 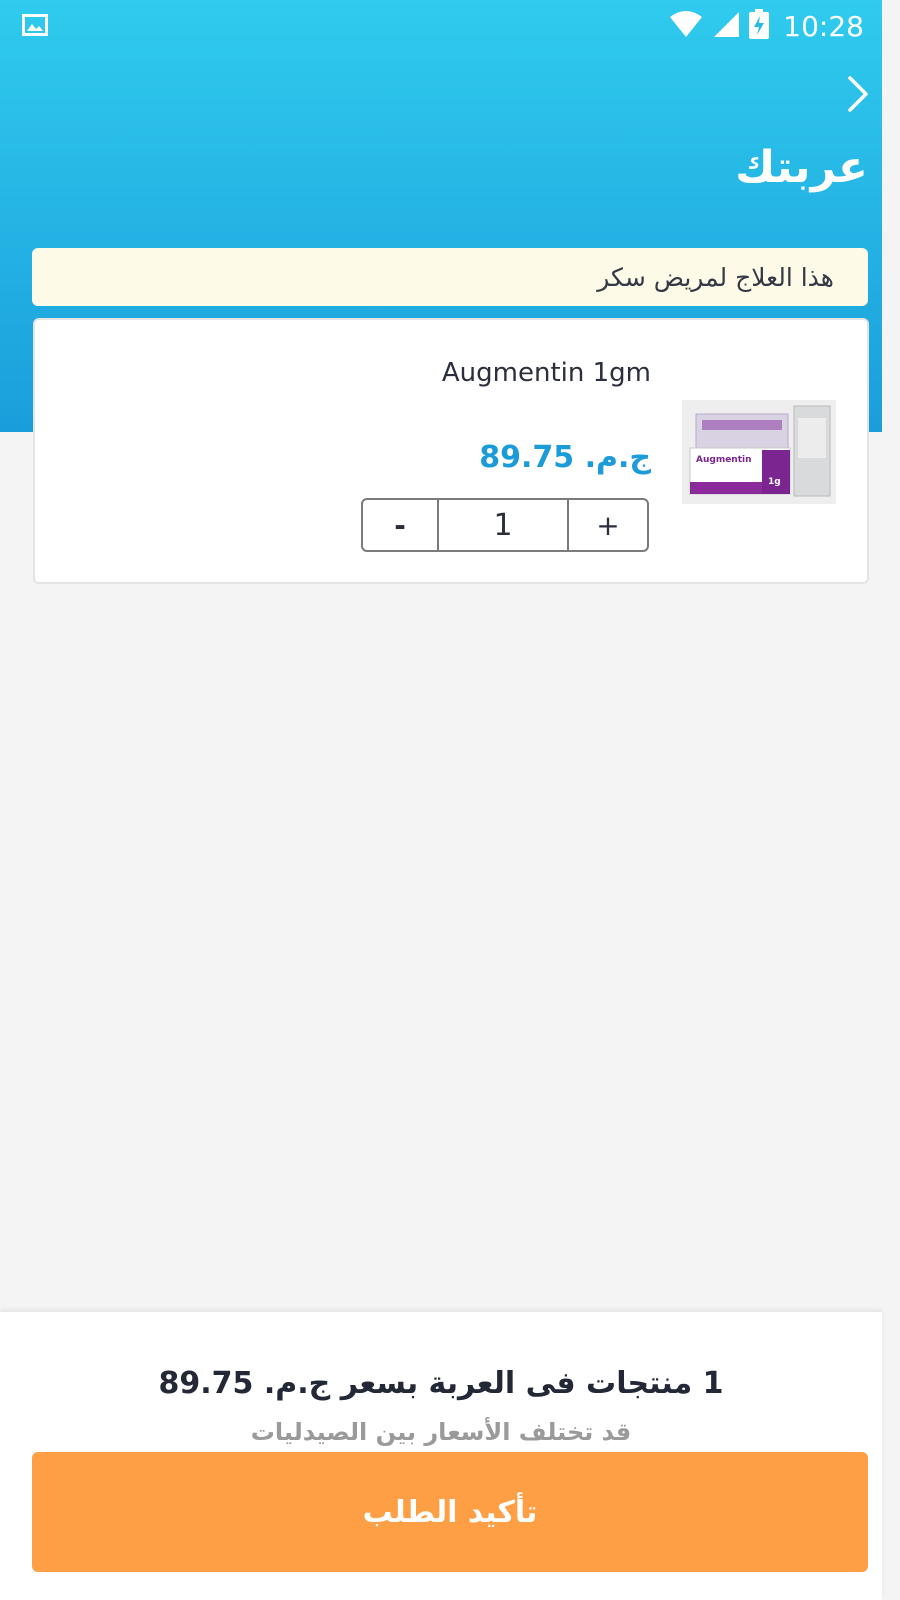 What do you see at coordinates (441, 26) in the screenshot?
I see `status-bar: 10:28` at bounding box center [441, 26].